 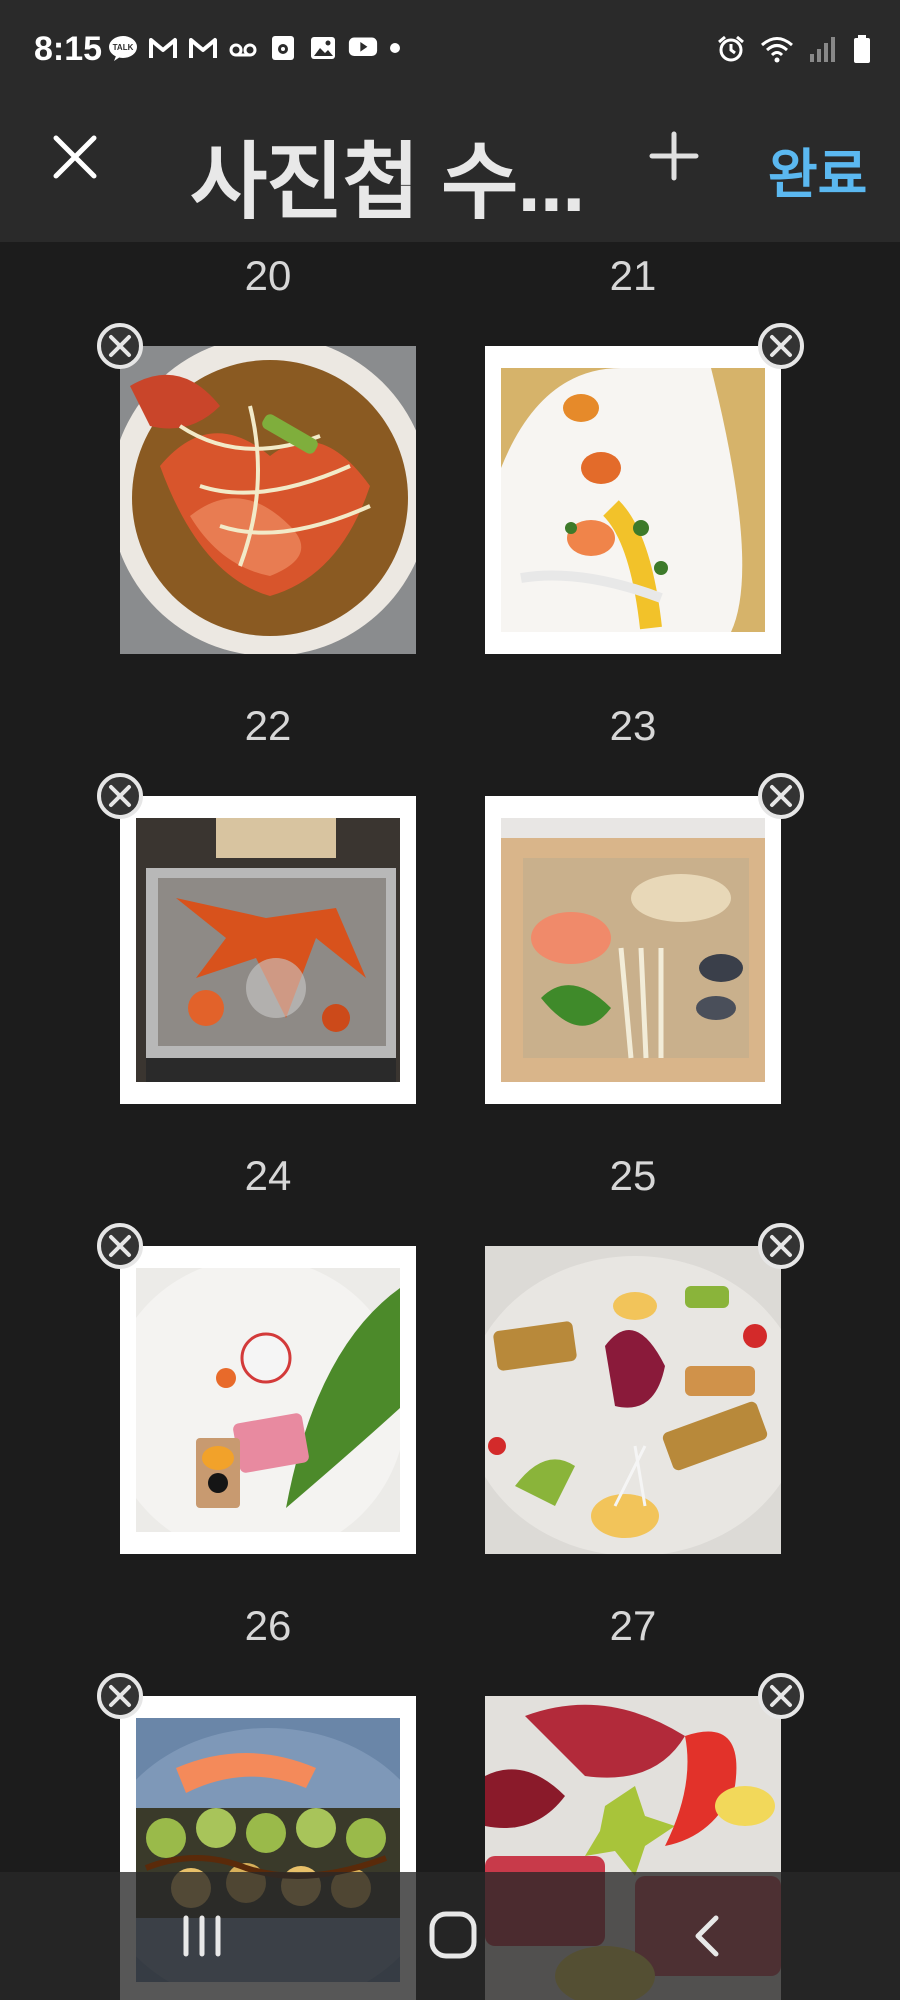 I want to click on calendar-icon, so click(x=283, y=48).